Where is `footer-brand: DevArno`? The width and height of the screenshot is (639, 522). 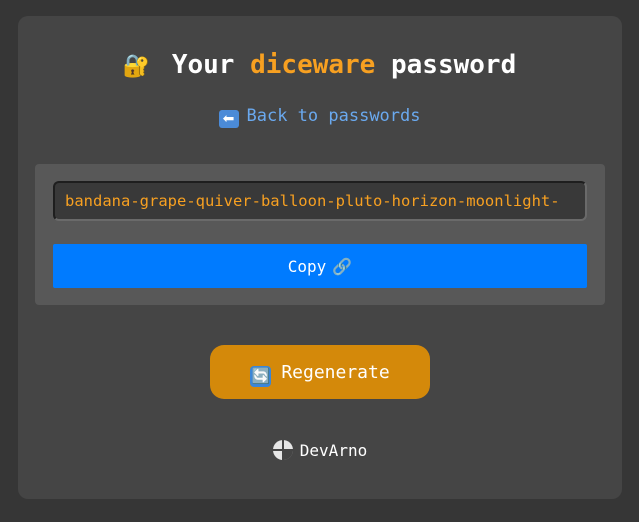
footer-brand: DevArno is located at coordinates (319, 450).